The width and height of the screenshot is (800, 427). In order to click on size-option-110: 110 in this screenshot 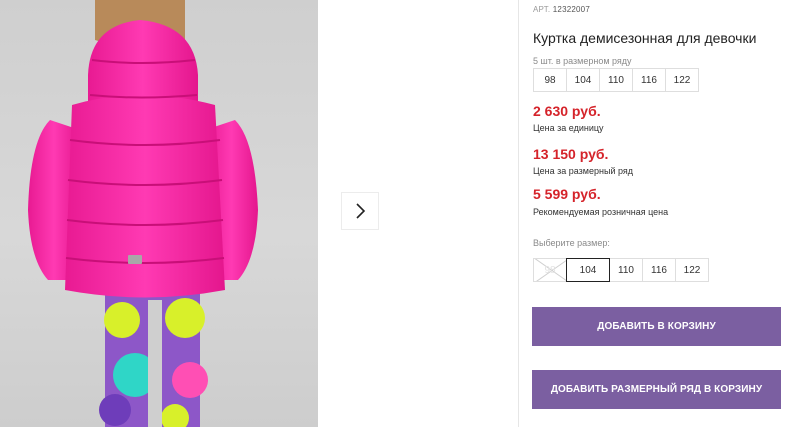, I will do `click(626, 270)`.